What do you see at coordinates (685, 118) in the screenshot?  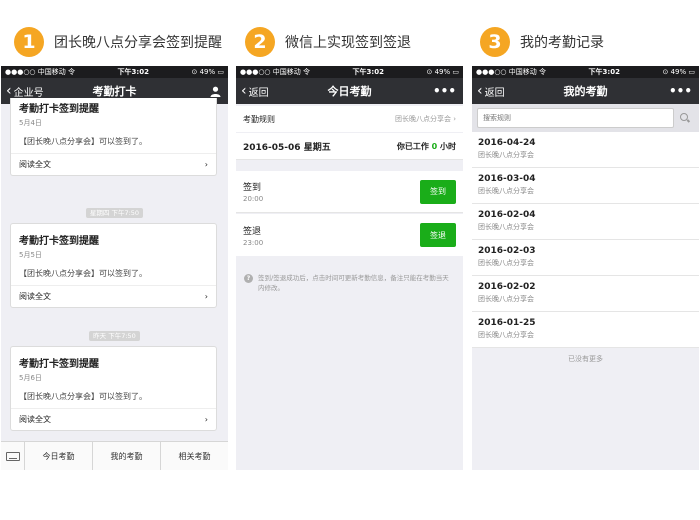 I see `search-icon` at bounding box center [685, 118].